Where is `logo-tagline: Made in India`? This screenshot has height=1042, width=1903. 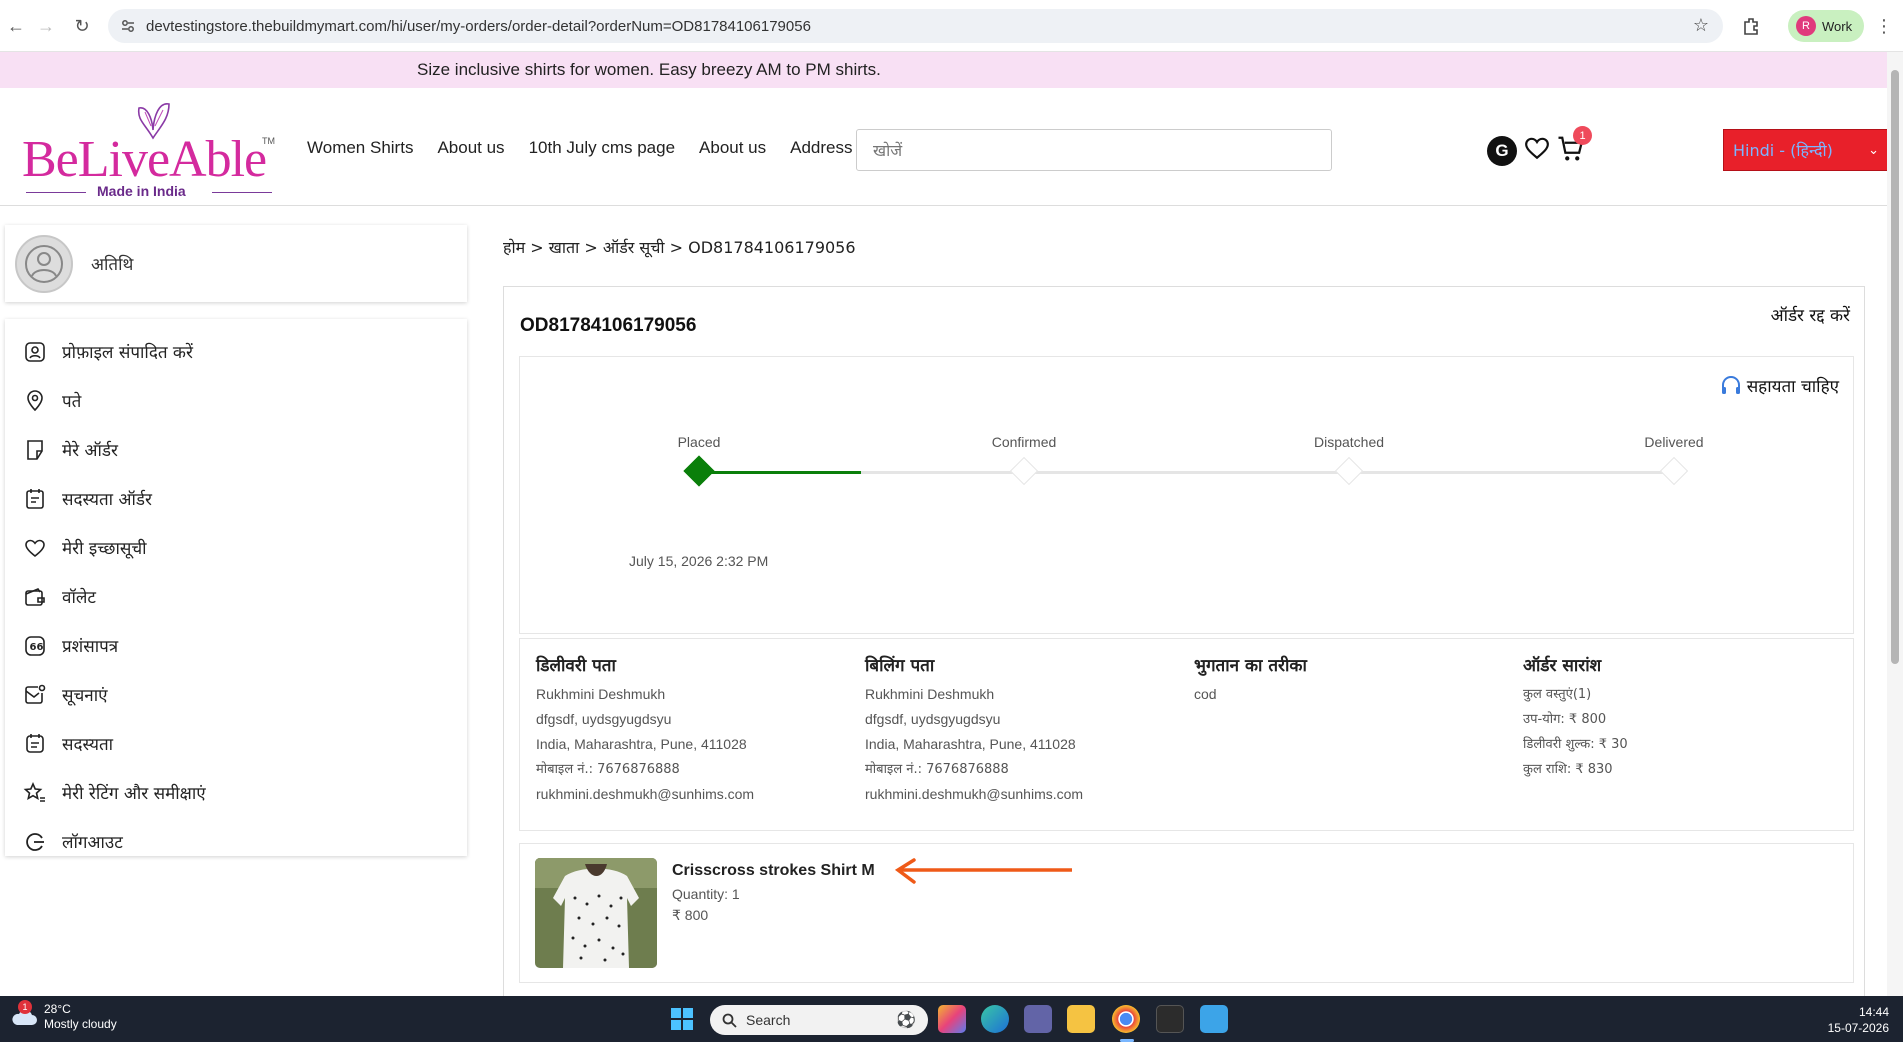 logo-tagline: Made in India is located at coordinates (141, 191).